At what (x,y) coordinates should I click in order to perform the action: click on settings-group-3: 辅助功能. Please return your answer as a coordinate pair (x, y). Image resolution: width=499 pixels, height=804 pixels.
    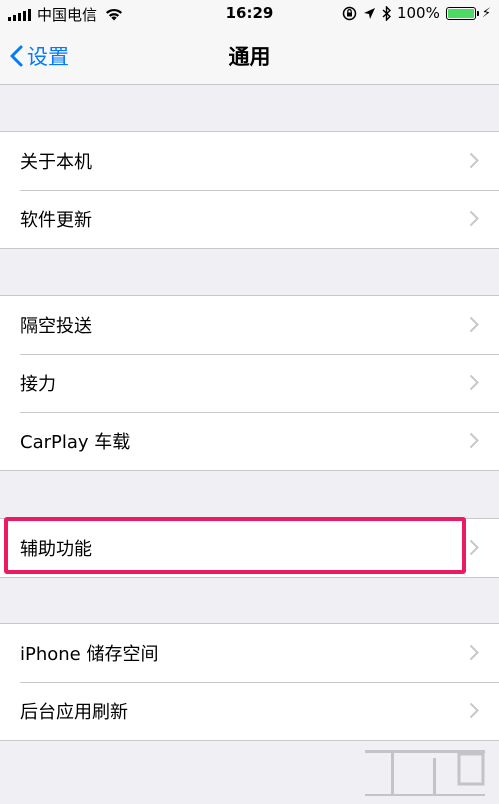
    Looking at the image, I should click on (249, 548).